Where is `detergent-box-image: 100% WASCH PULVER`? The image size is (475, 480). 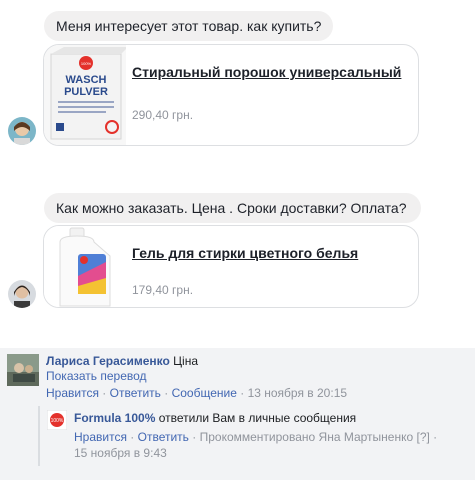 detergent-box-image: 100% WASCH PULVER is located at coordinates (86, 95).